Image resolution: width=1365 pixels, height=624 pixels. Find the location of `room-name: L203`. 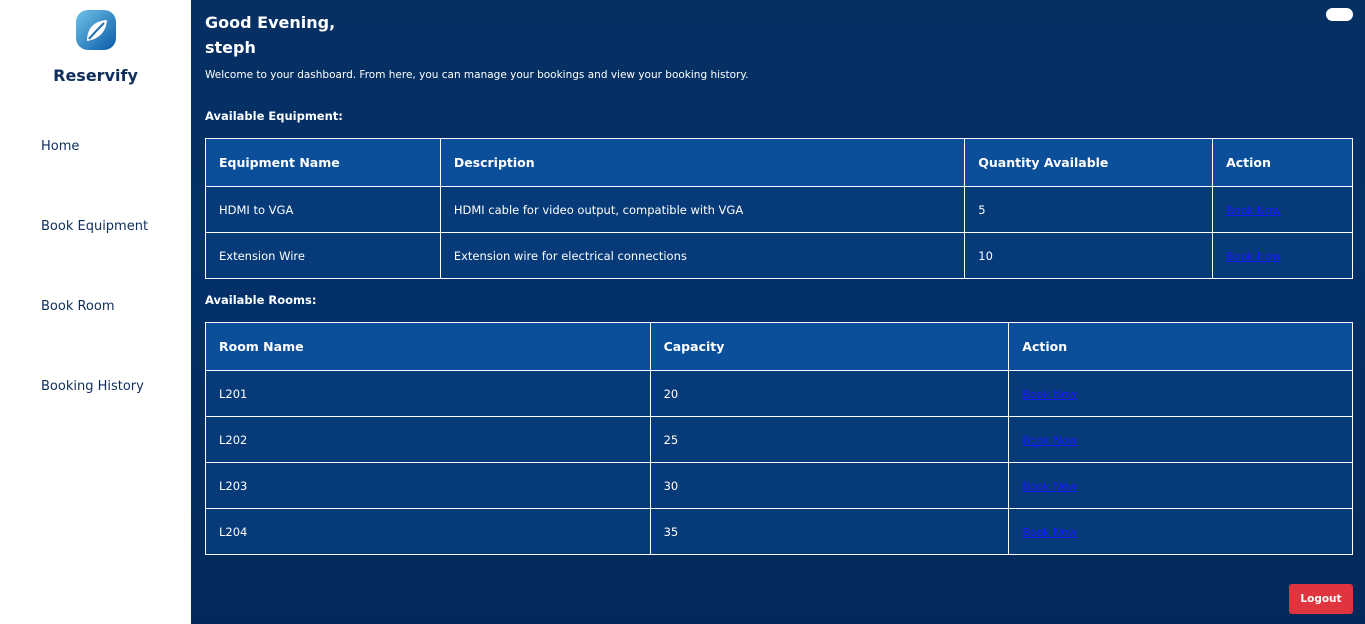

room-name: L203 is located at coordinates (428, 485).